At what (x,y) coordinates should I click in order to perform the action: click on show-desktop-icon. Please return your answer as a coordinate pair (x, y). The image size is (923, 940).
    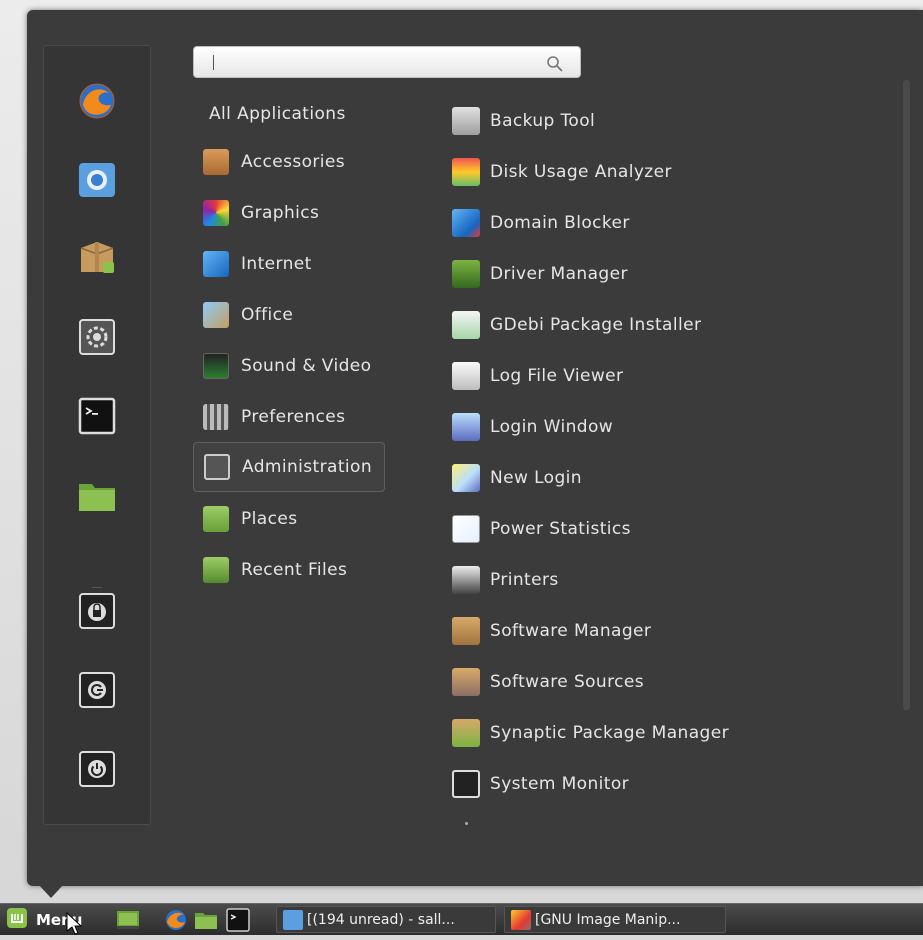
    Looking at the image, I should click on (128, 920).